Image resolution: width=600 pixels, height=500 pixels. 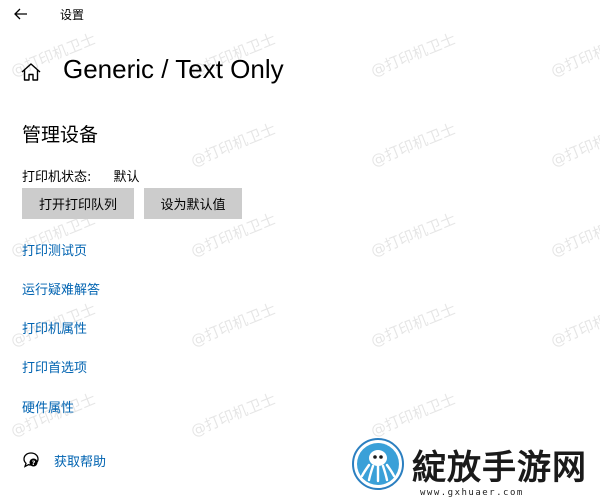 What do you see at coordinates (48, 406) in the screenshot?
I see `hardware-properties-link: 硬件属性` at bounding box center [48, 406].